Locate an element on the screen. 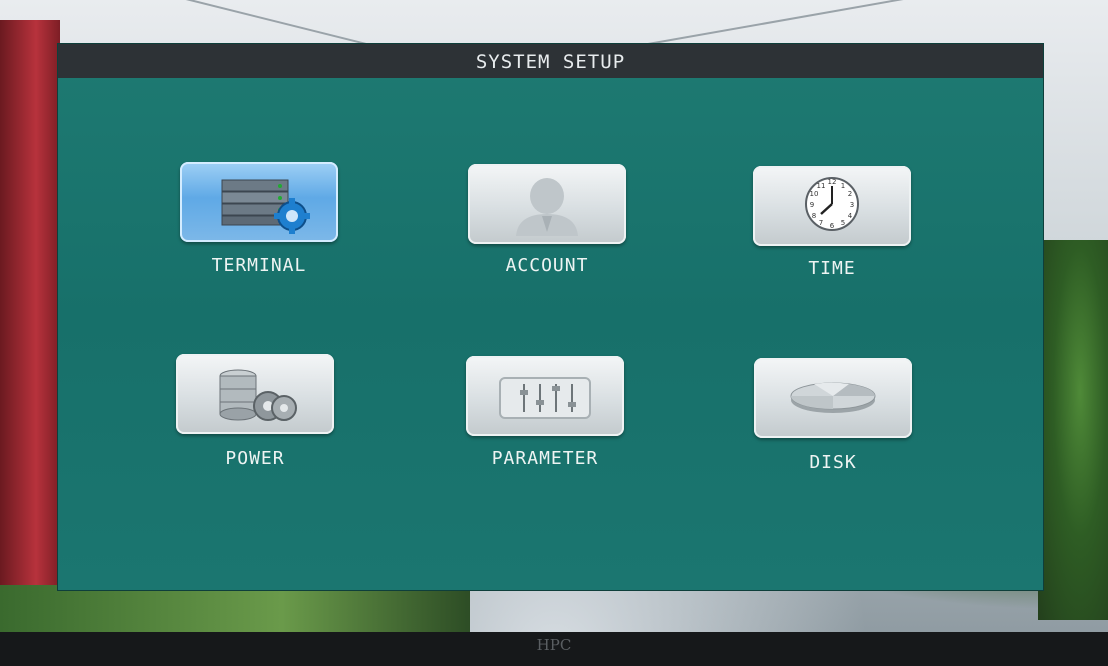 The width and height of the screenshot is (1108, 666). disk-label: DISK is located at coordinates (833, 462).